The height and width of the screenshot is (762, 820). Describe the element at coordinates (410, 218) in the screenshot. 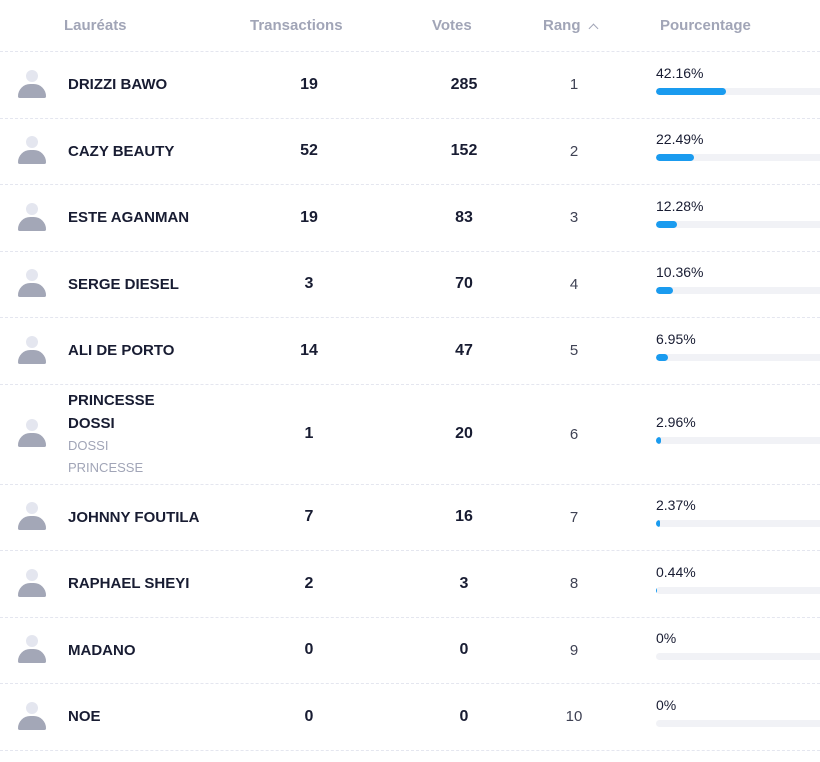

I see `table-row: ESTE AGANMAN 19 83 3 12.28%` at that location.